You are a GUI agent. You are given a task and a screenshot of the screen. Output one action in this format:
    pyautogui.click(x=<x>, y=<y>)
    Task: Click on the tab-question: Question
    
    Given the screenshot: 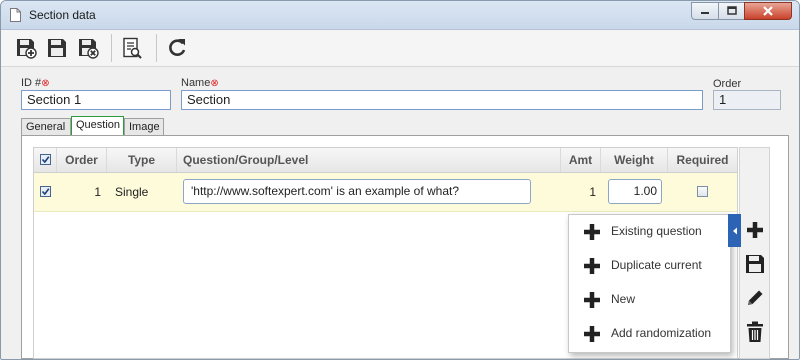 What is the action you would take?
    pyautogui.click(x=97, y=126)
    